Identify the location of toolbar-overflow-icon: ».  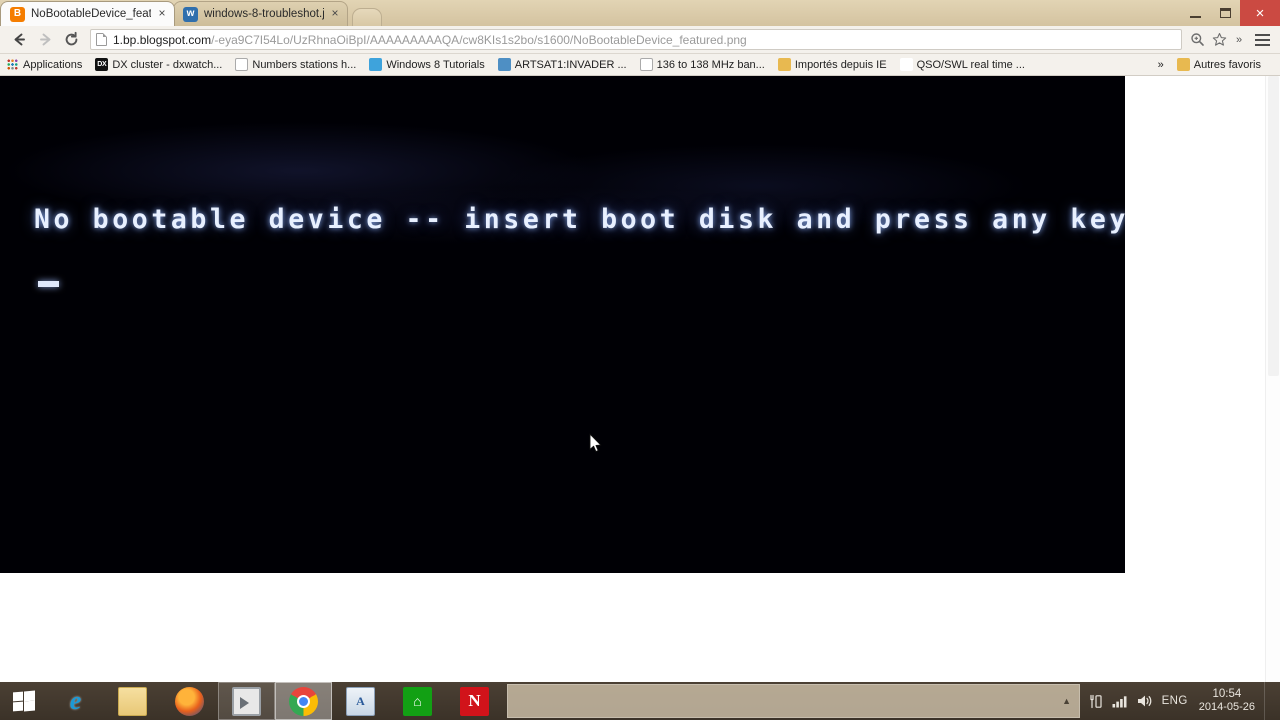
(1239, 40).